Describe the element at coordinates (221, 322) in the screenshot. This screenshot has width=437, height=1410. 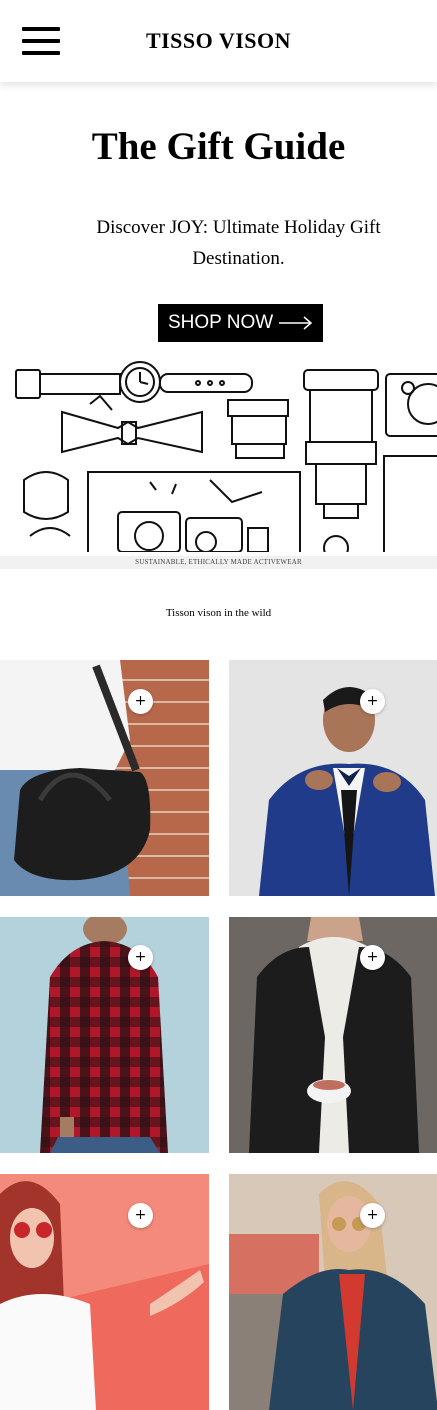
I see `shop-now-label: SHOP NOW` at that location.